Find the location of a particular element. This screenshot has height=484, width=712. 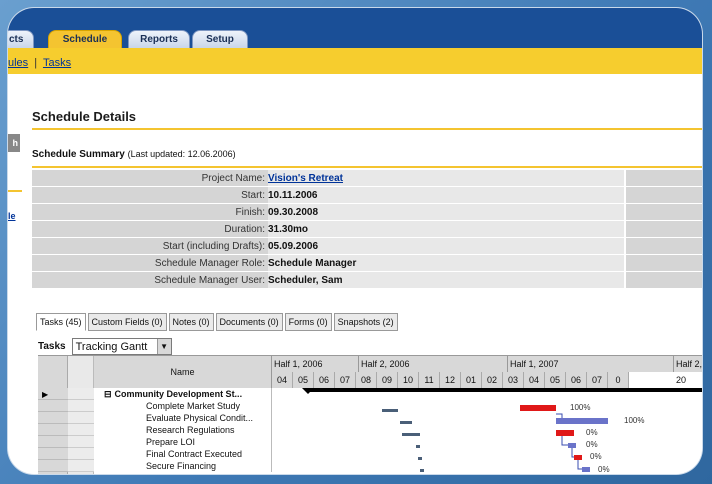

timeline-month-header: 03 is located at coordinates (513, 380).